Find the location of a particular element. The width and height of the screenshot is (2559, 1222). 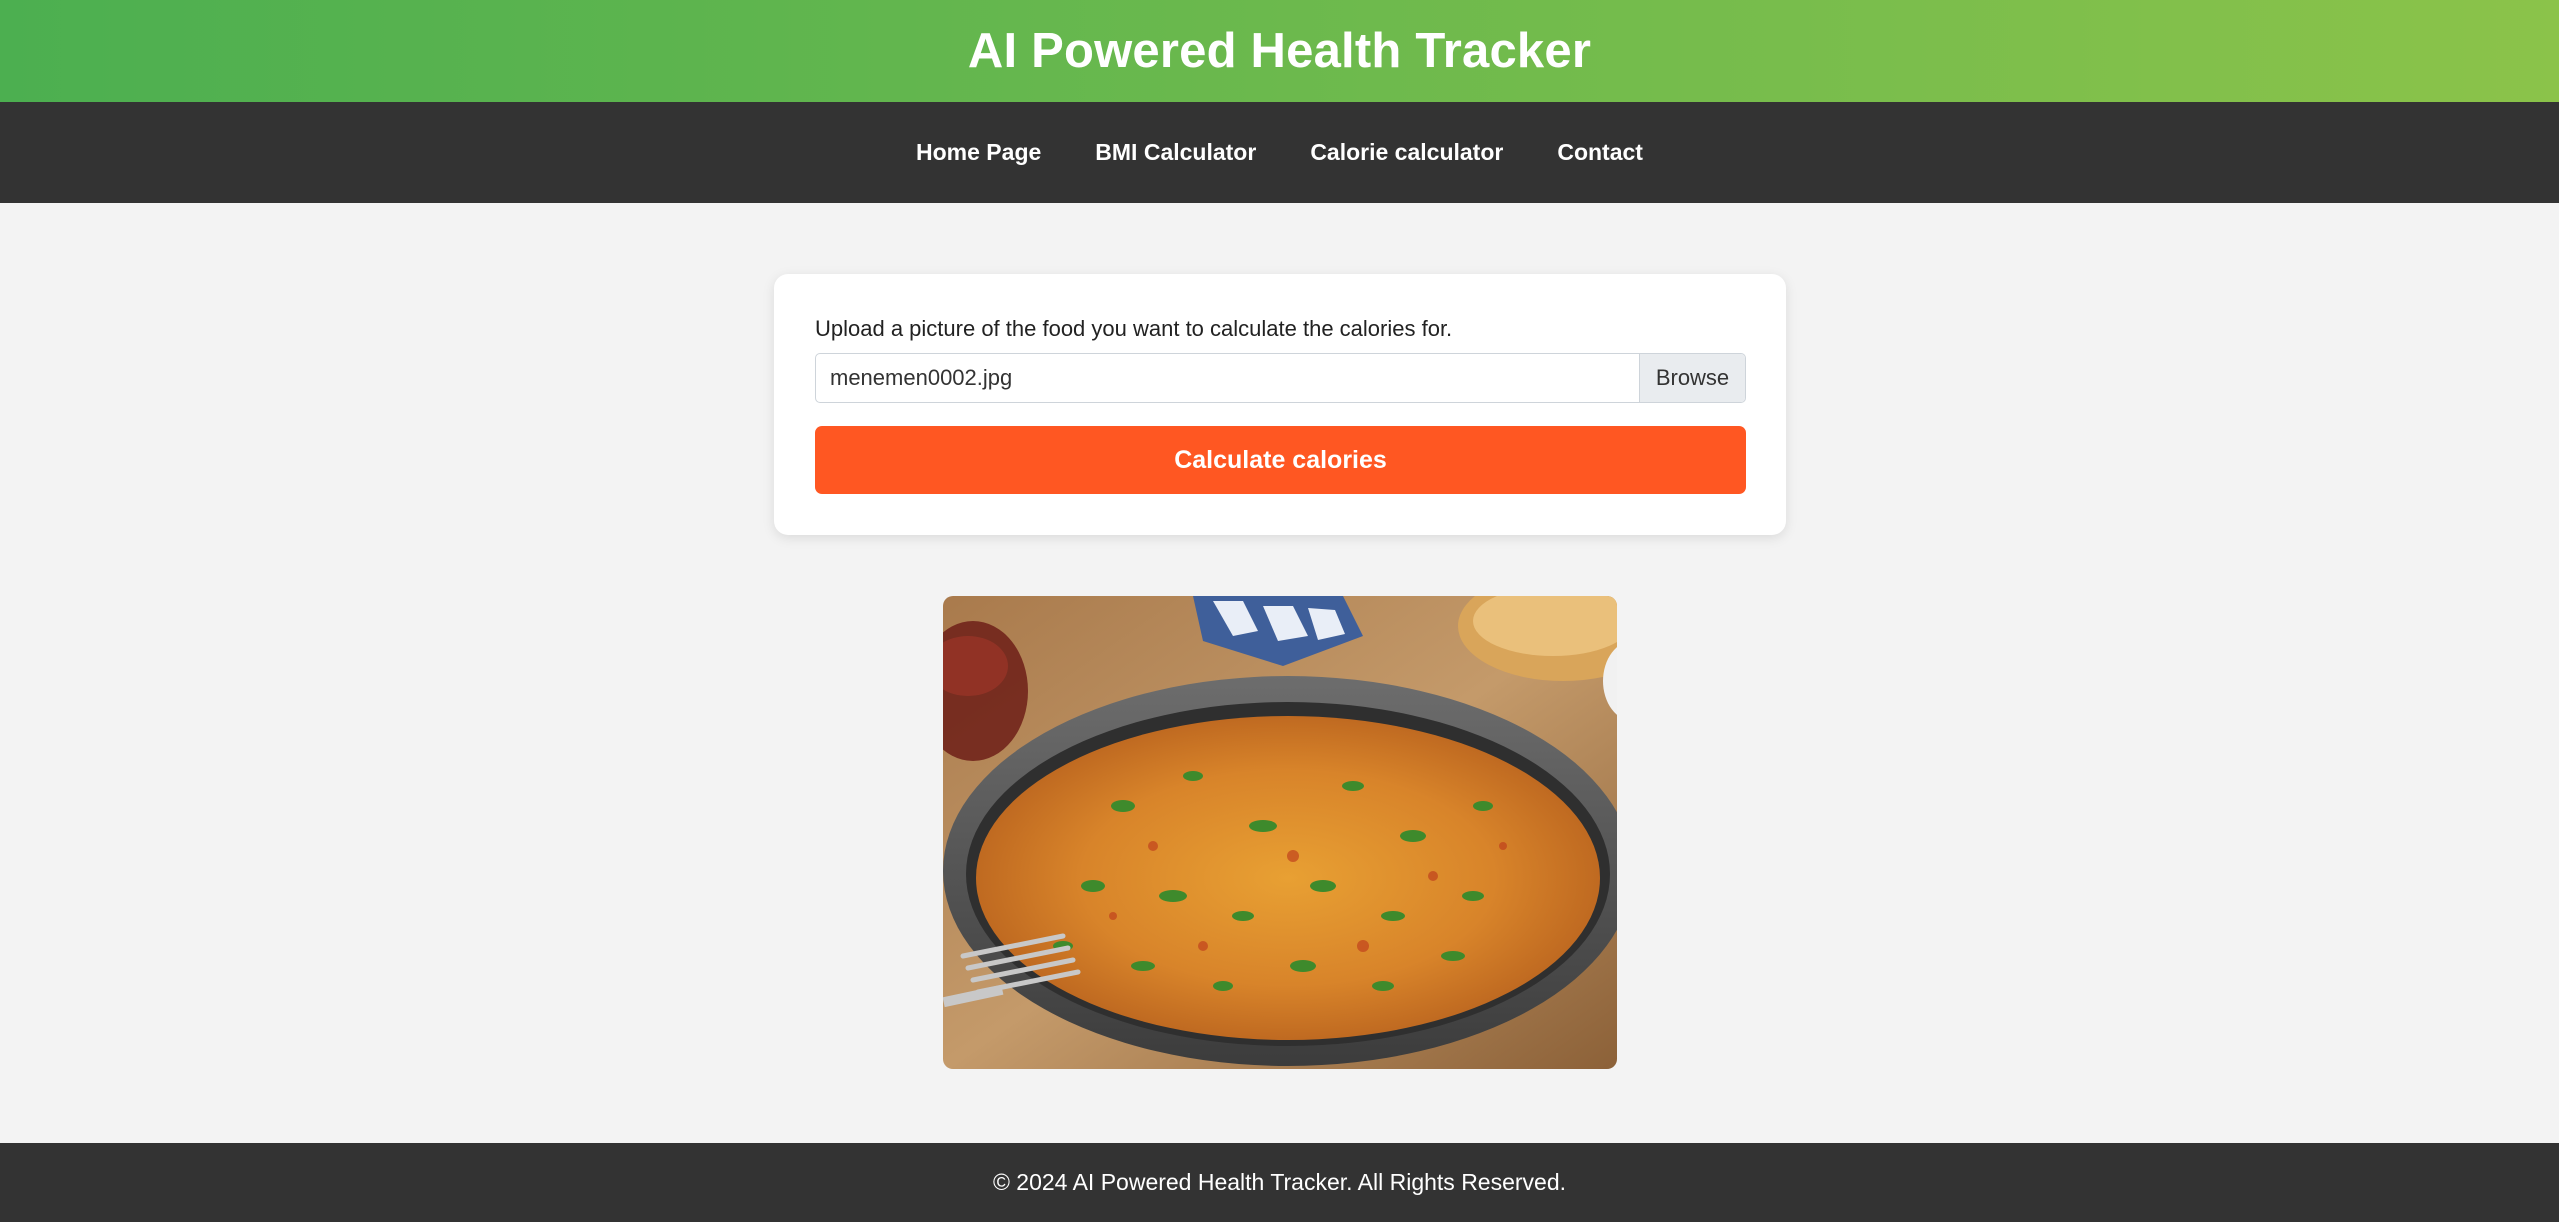

file-name-display: menemen0002.jpg is located at coordinates (1227, 378).